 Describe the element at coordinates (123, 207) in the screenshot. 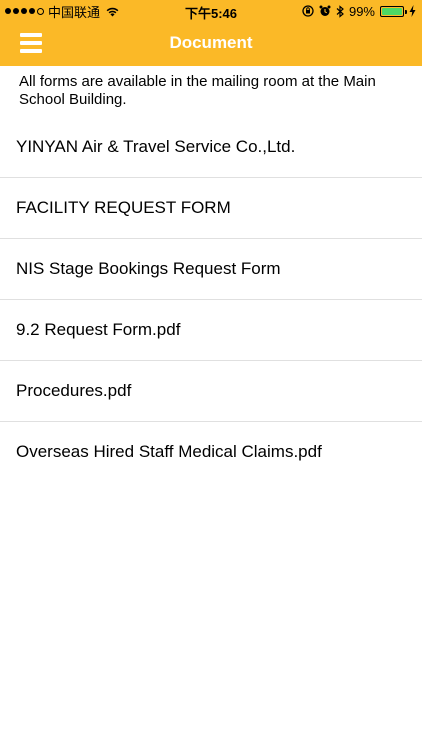

I see `document-label: FACILITY REQUEST FORM` at that location.